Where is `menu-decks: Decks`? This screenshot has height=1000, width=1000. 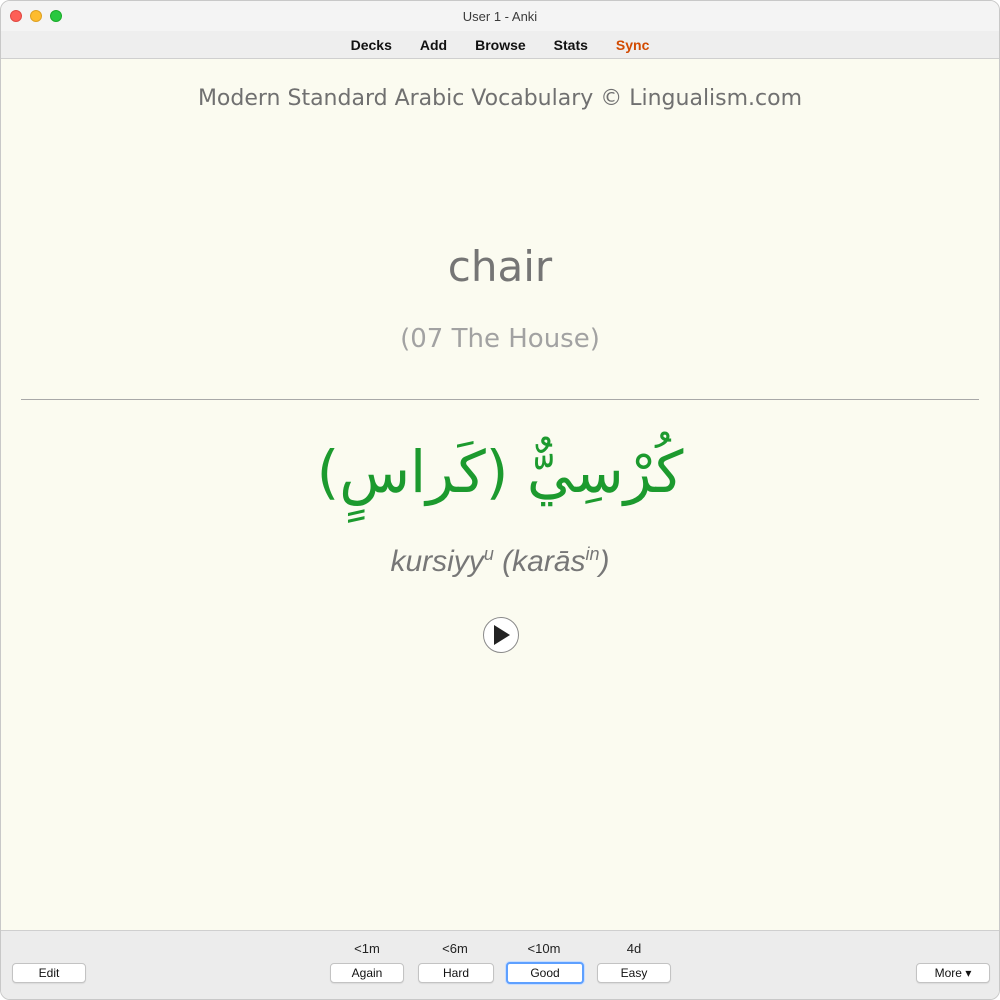
menu-decks: Decks is located at coordinates (371, 45).